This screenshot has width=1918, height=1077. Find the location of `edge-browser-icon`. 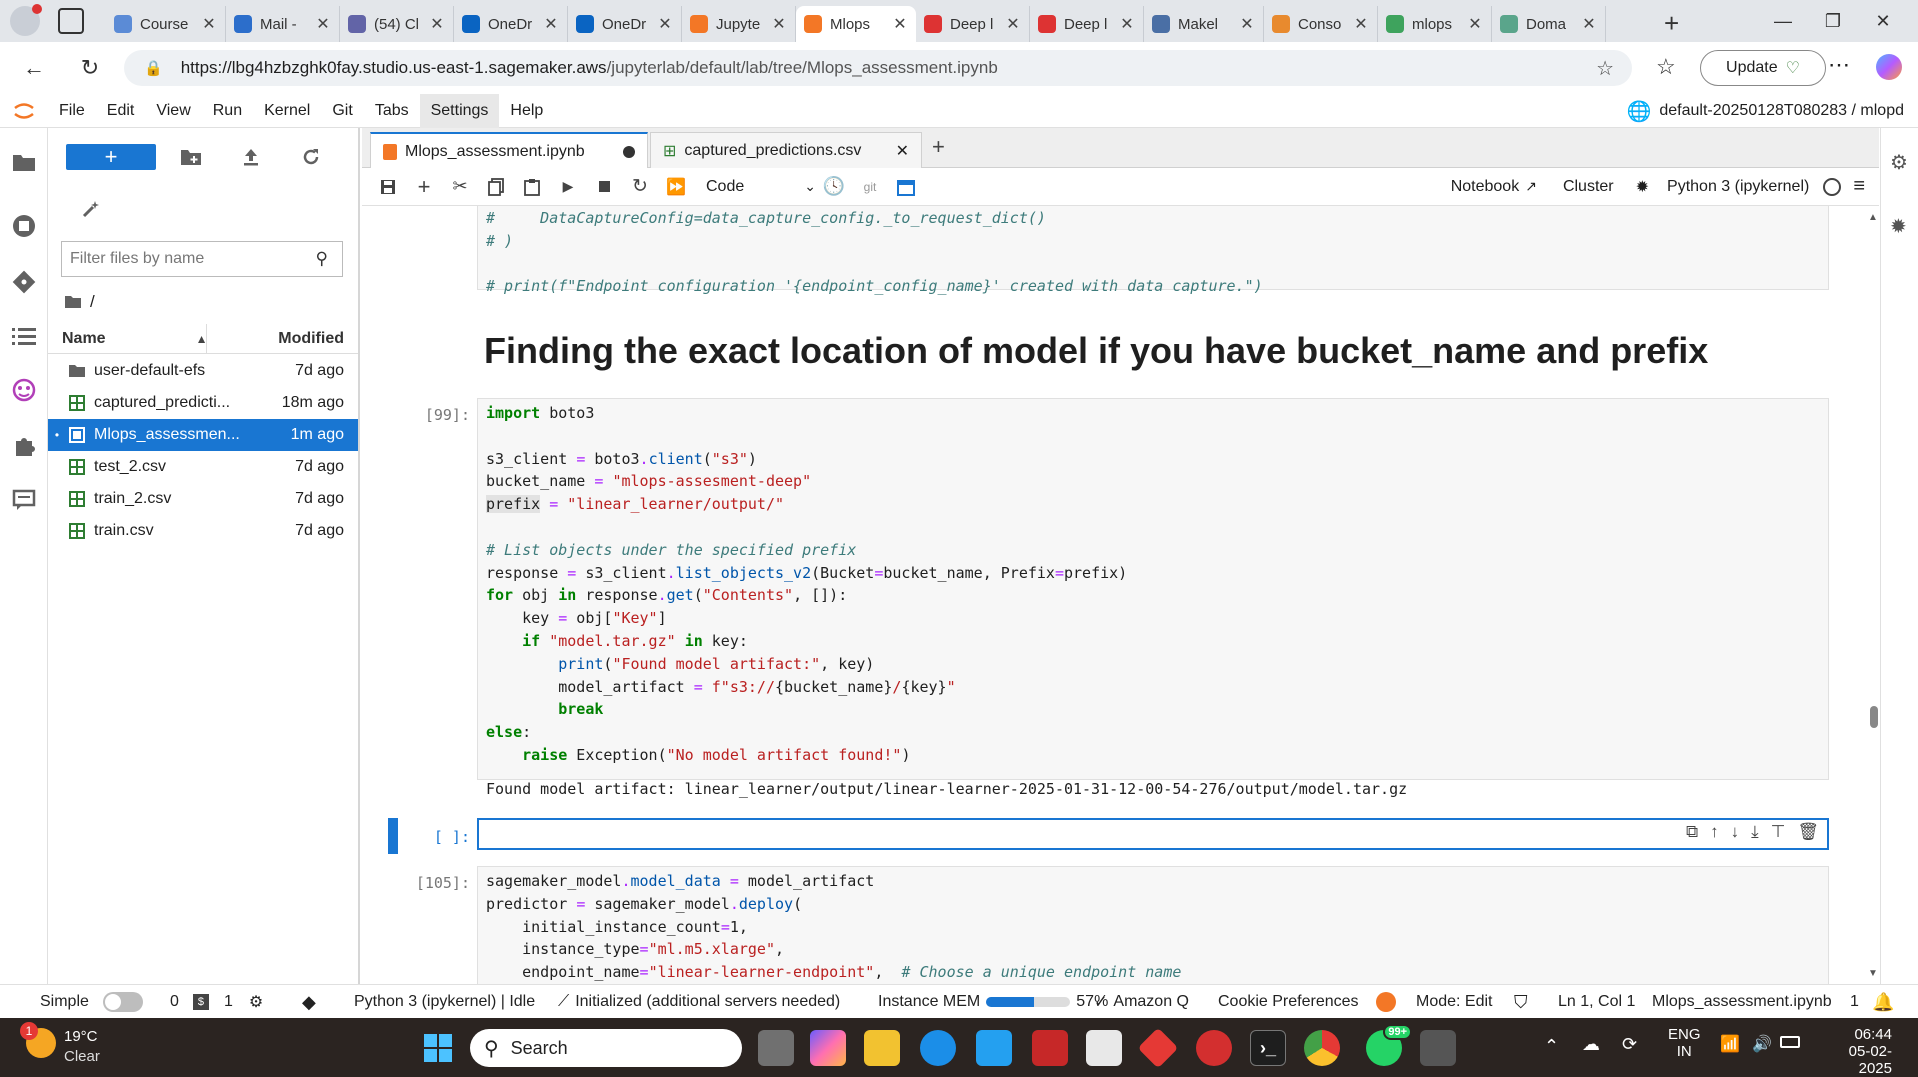

edge-browser-icon is located at coordinates (938, 1048).